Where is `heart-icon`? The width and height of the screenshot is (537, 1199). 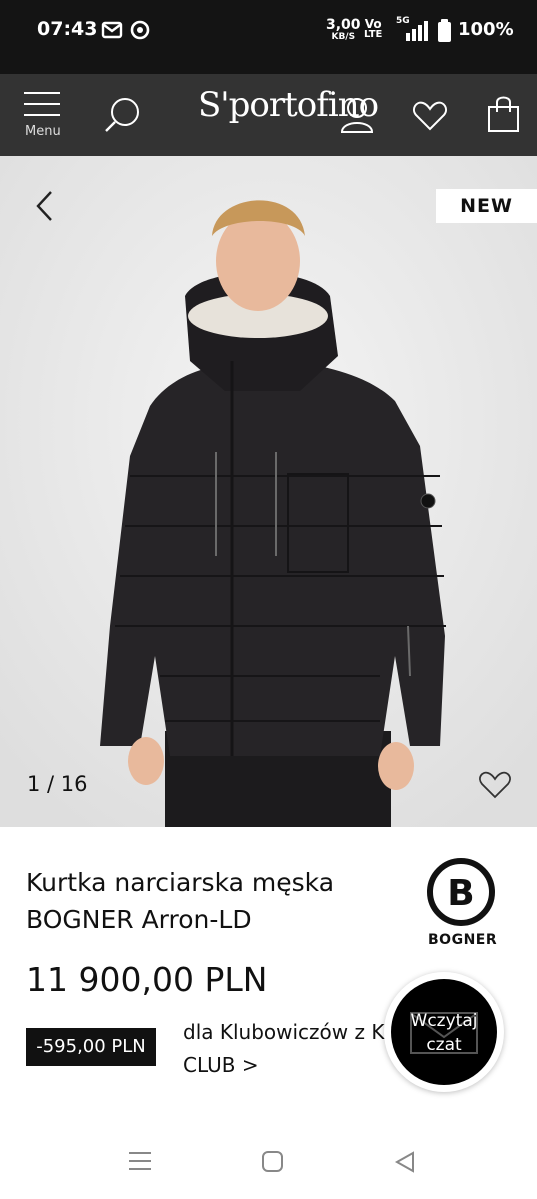 heart-icon is located at coordinates (495, 785).